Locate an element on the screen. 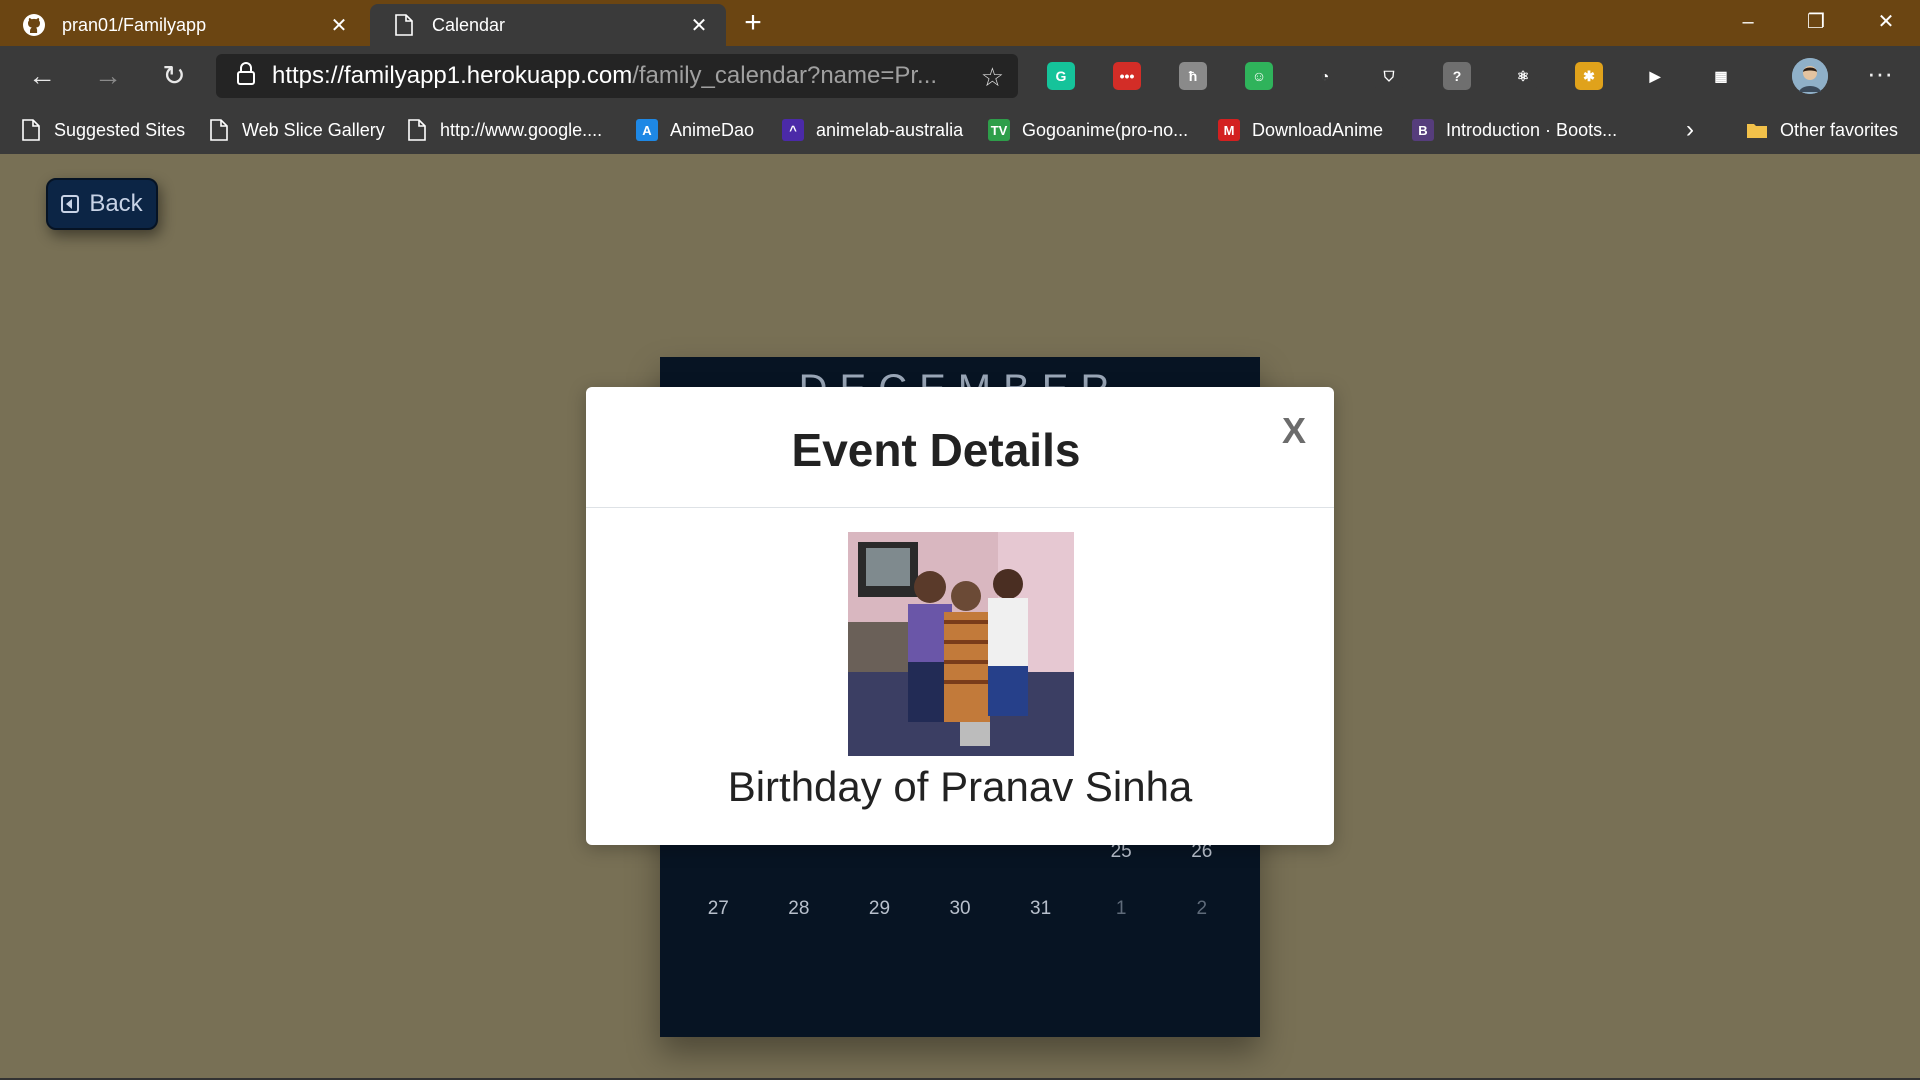 This screenshot has width=1920, height=1080. bookmark-label: AnimeDao is located at coordinates (712, 129).